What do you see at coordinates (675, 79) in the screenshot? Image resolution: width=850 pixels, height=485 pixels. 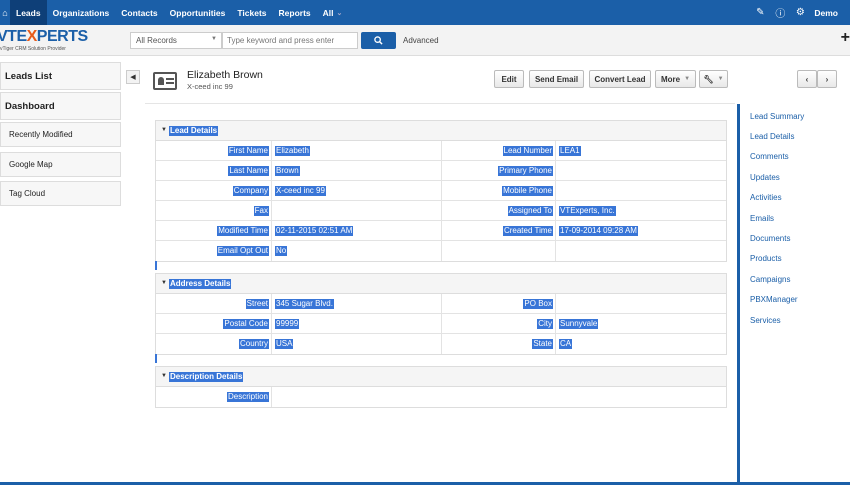 I see `more-button: More ▼` at bounding box center [675, 79].